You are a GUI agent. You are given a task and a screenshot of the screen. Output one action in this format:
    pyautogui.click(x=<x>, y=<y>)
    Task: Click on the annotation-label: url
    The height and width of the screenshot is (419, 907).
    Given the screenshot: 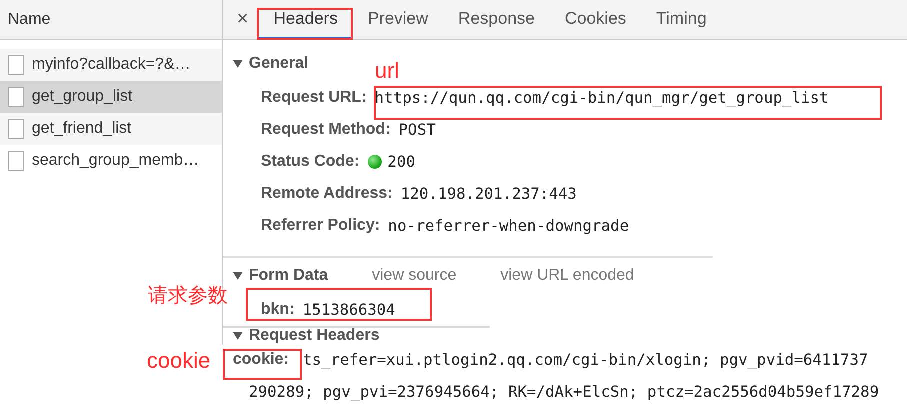 What is the action you would take?
    pyautogui.click(x=387, y=71)
    